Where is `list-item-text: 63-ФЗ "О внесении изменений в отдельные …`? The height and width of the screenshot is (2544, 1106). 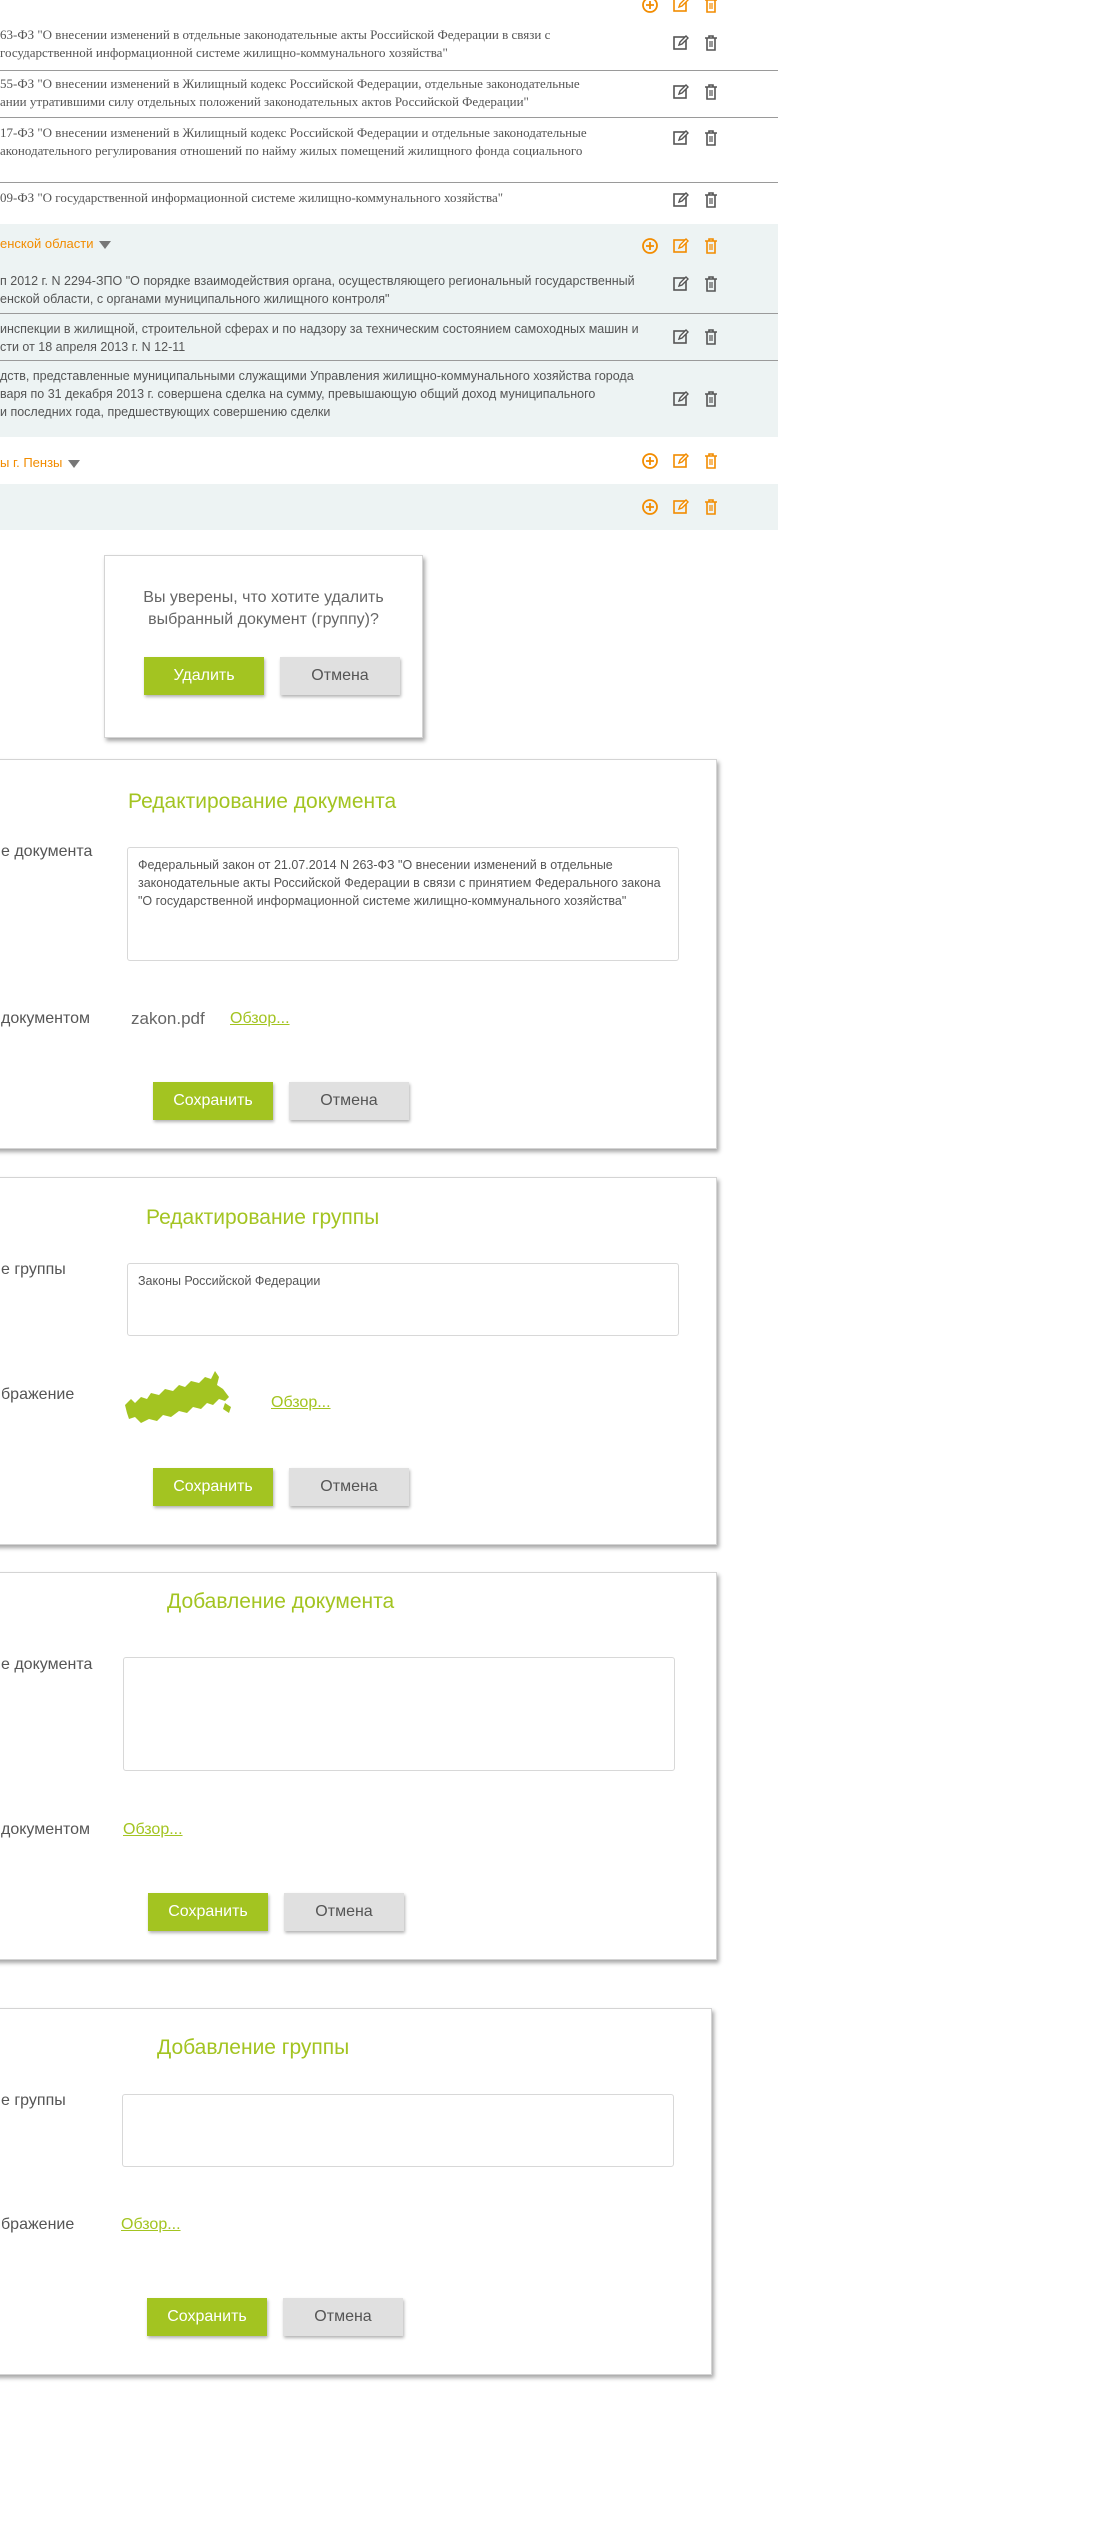 list-item-text: 63-ФЗ "О внесении изменений в отдельные … is located at coordinates (275, 43).